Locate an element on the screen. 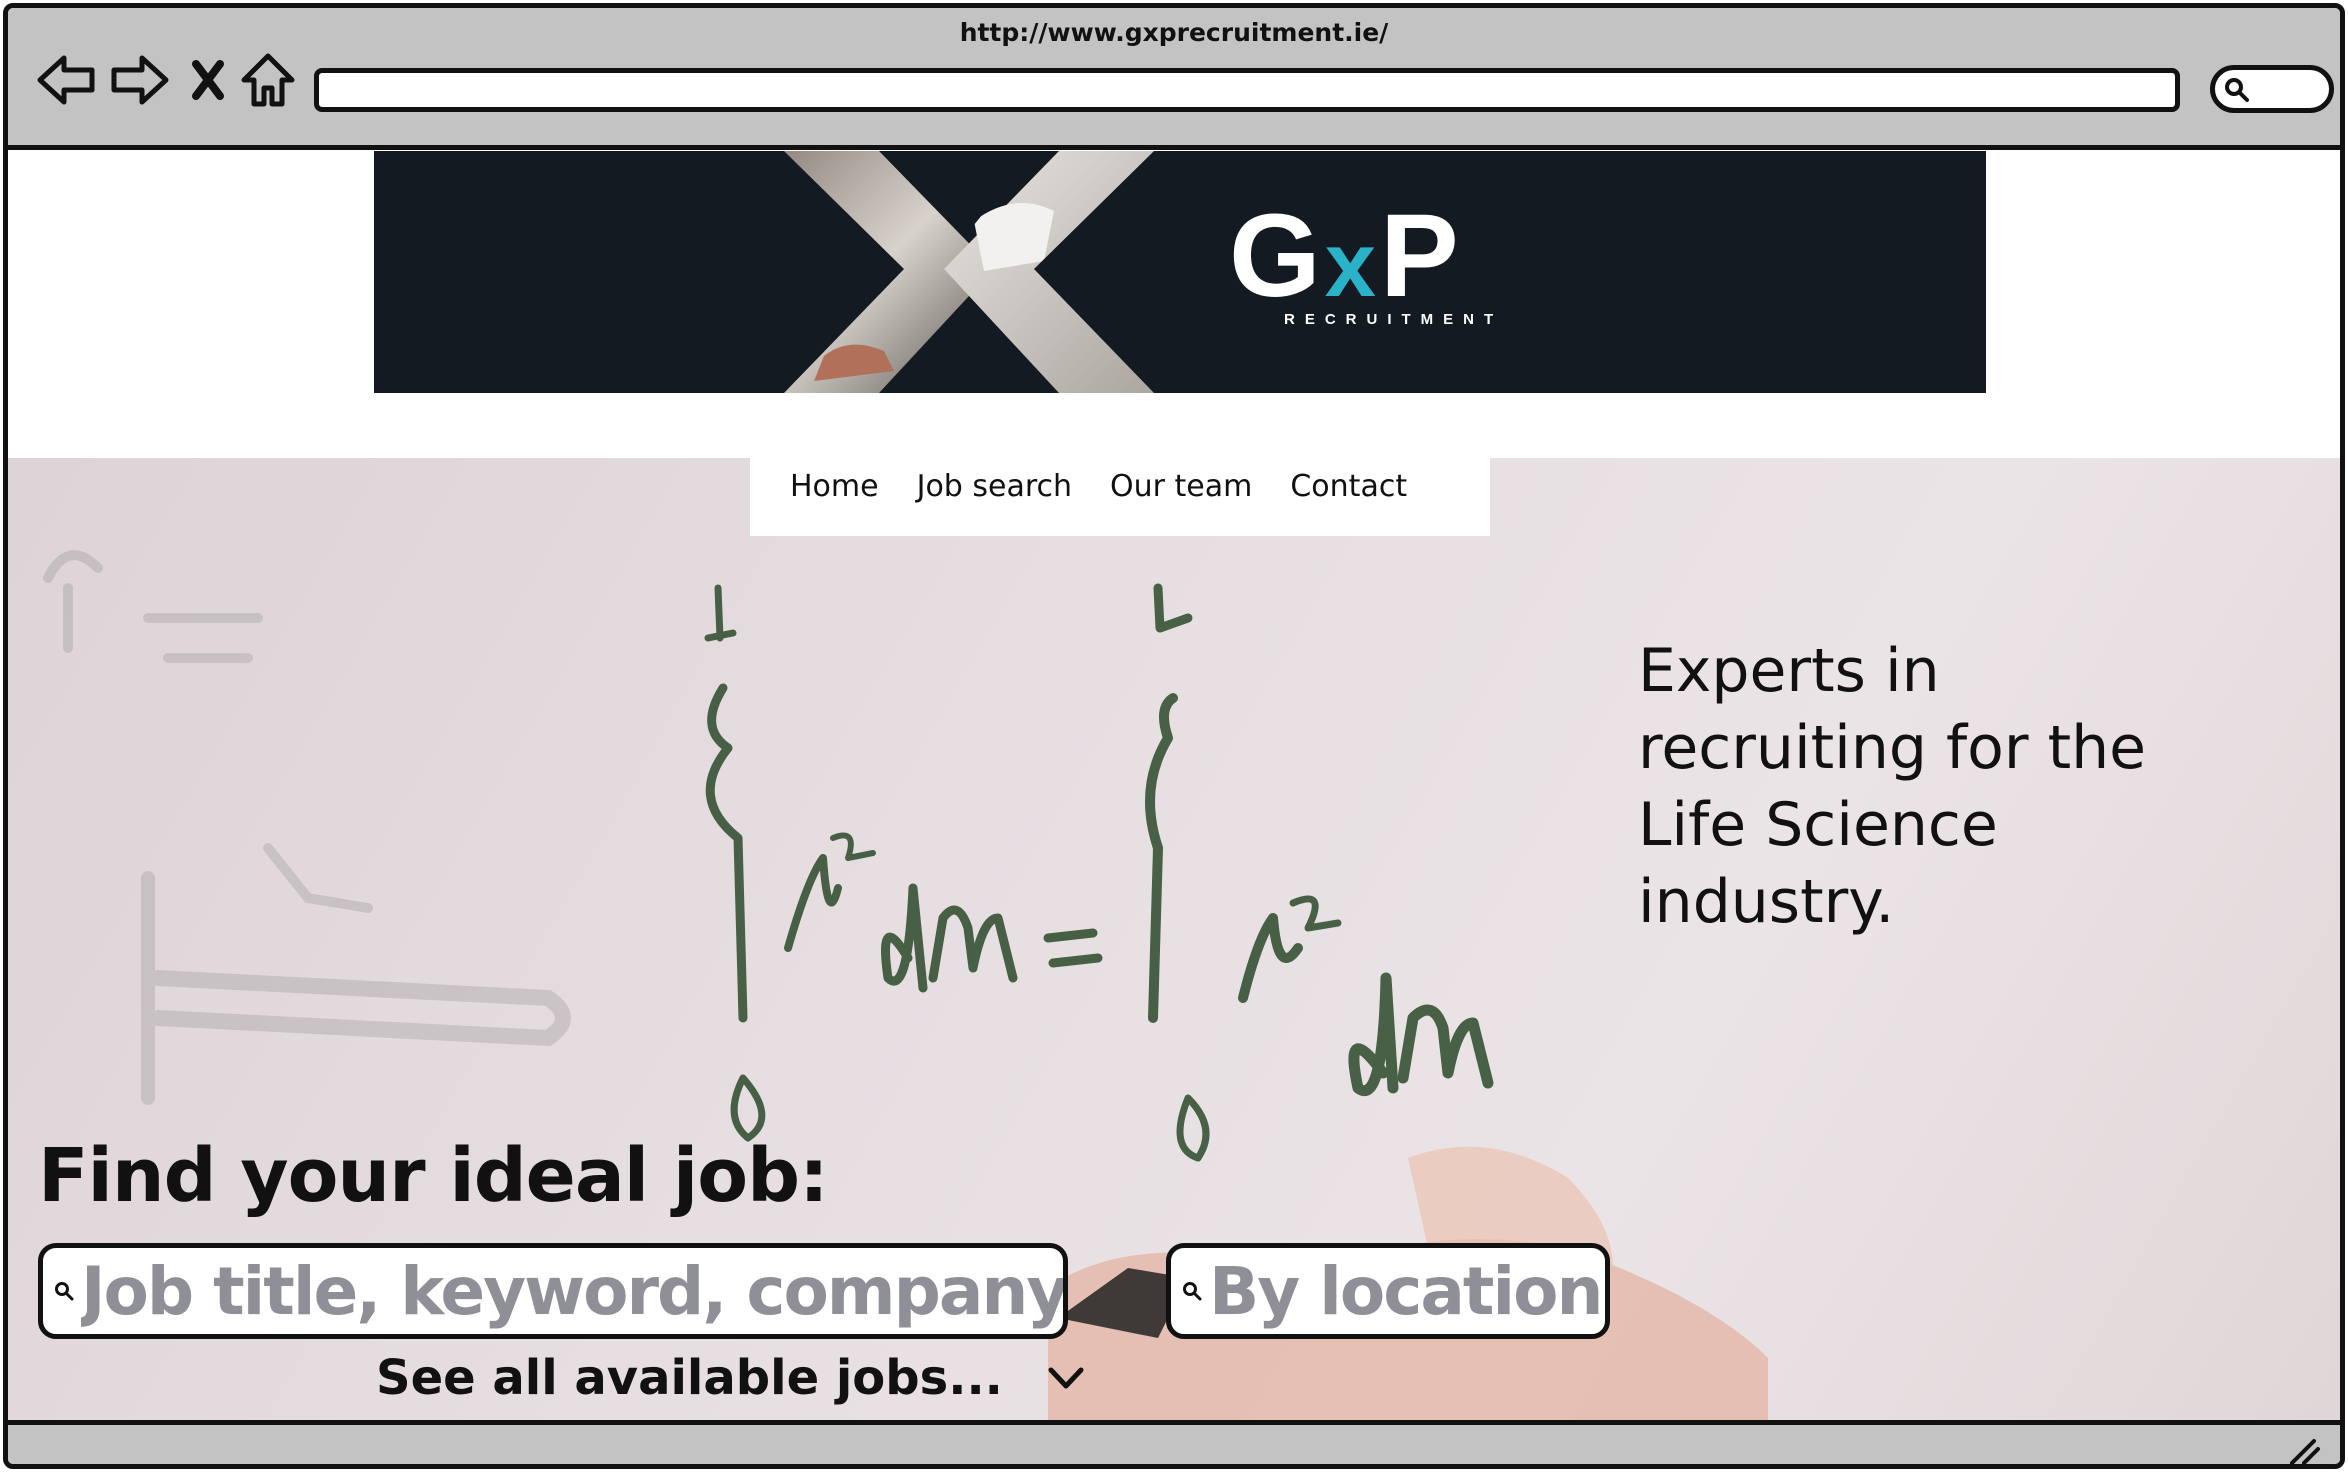  location-search-field is located at coordinates (1388, 1291).